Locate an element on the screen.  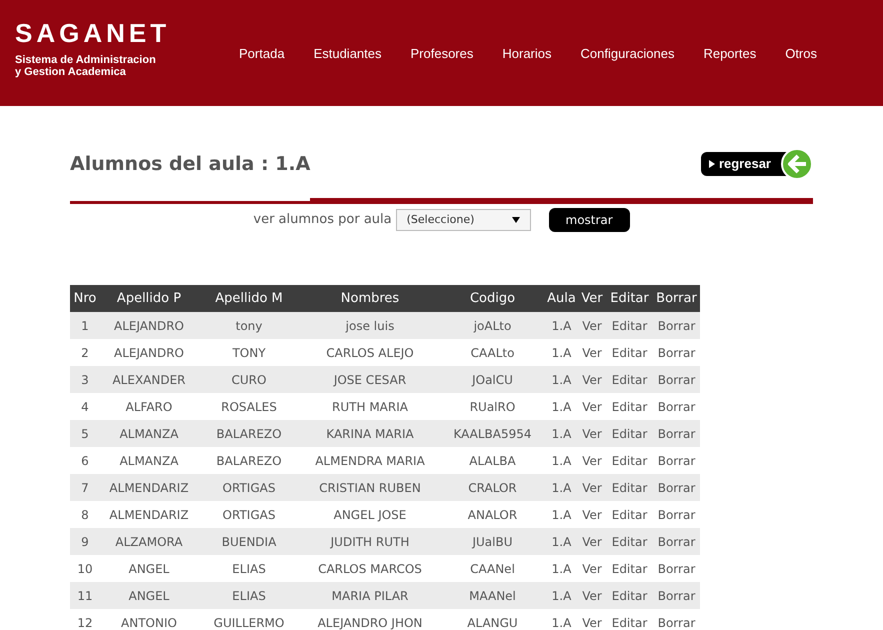
show-button: mostrar is located at coordinates (589, 220).